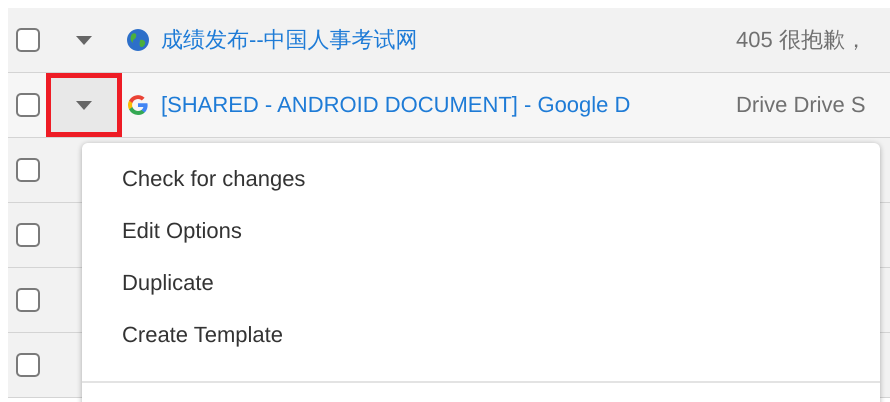 This screenshot has height=402, width=890. What do you see at coordinates (481, 283) in the screenshot?
I see `menu-item: Duplicate` at bounding box center [481, 283].